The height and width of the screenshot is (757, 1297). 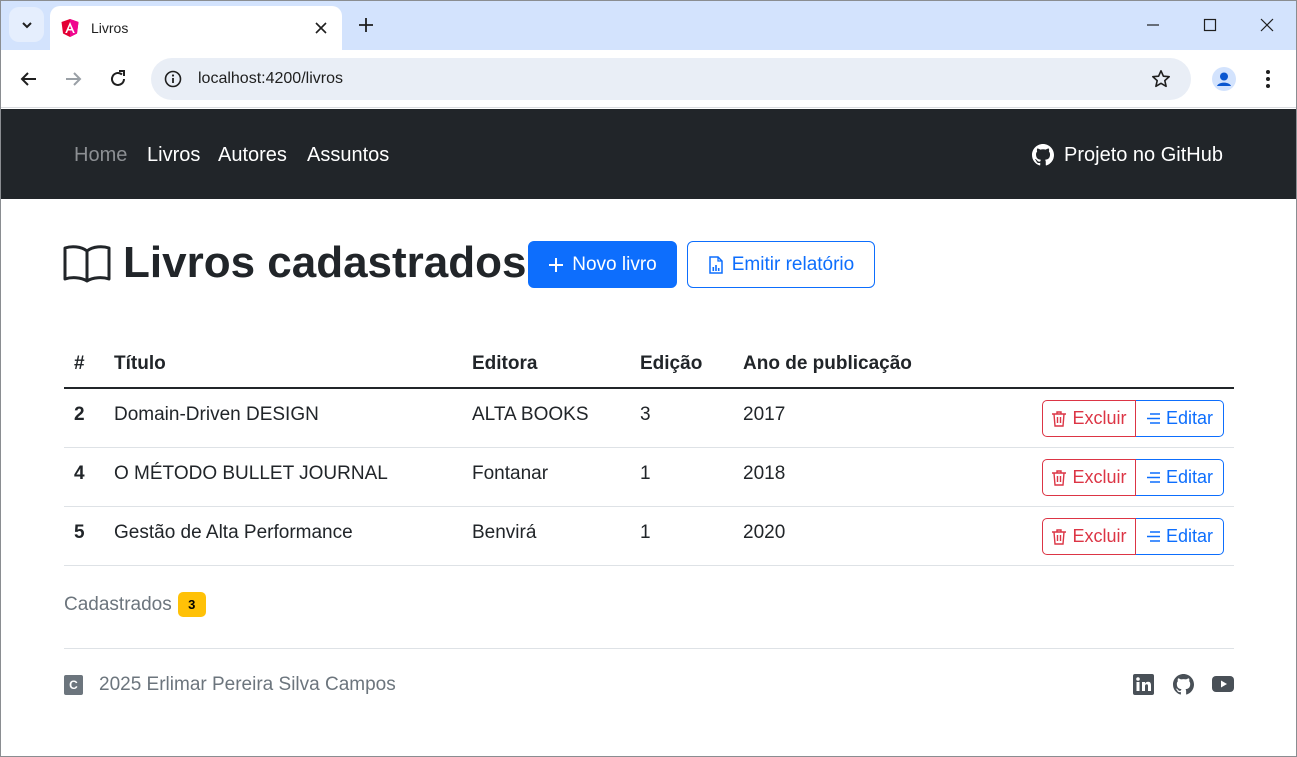 I want to click on cell-id: 4, so click(x=79, y=473).